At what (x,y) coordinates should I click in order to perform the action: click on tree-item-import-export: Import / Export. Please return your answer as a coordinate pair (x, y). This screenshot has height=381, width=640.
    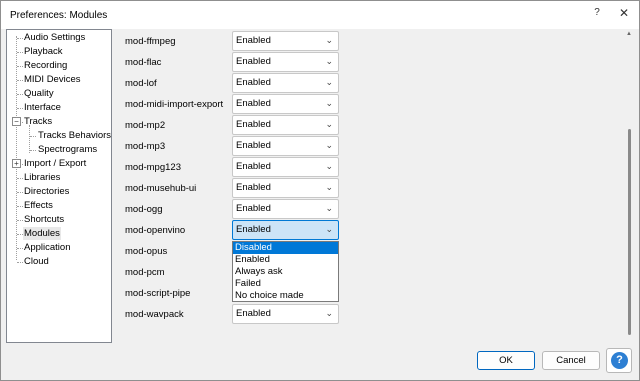
    Looking at the image, I should click on (55, 163).